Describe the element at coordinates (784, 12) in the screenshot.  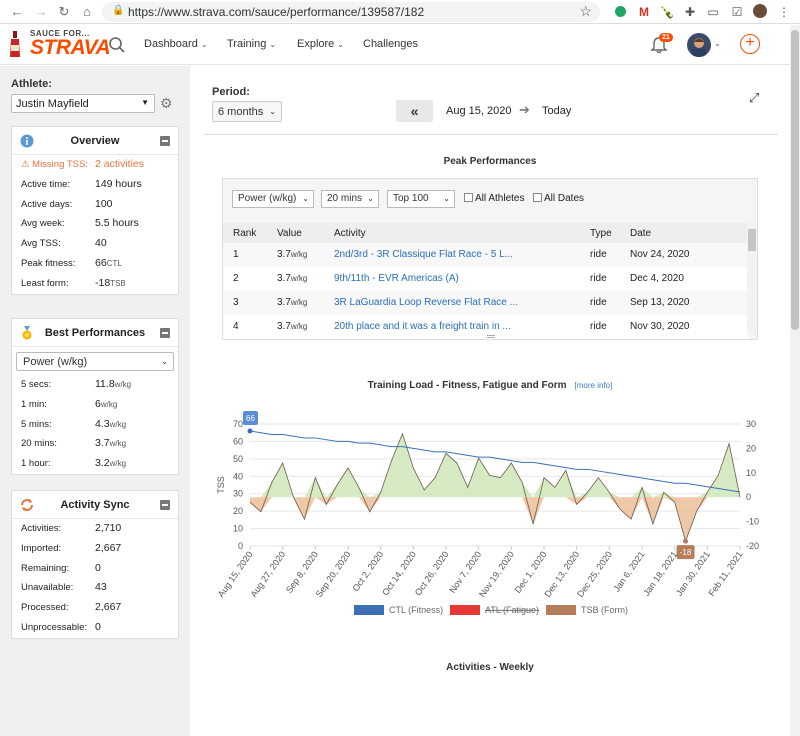
I see `kebab-menu-icon: ⋮` at that location.